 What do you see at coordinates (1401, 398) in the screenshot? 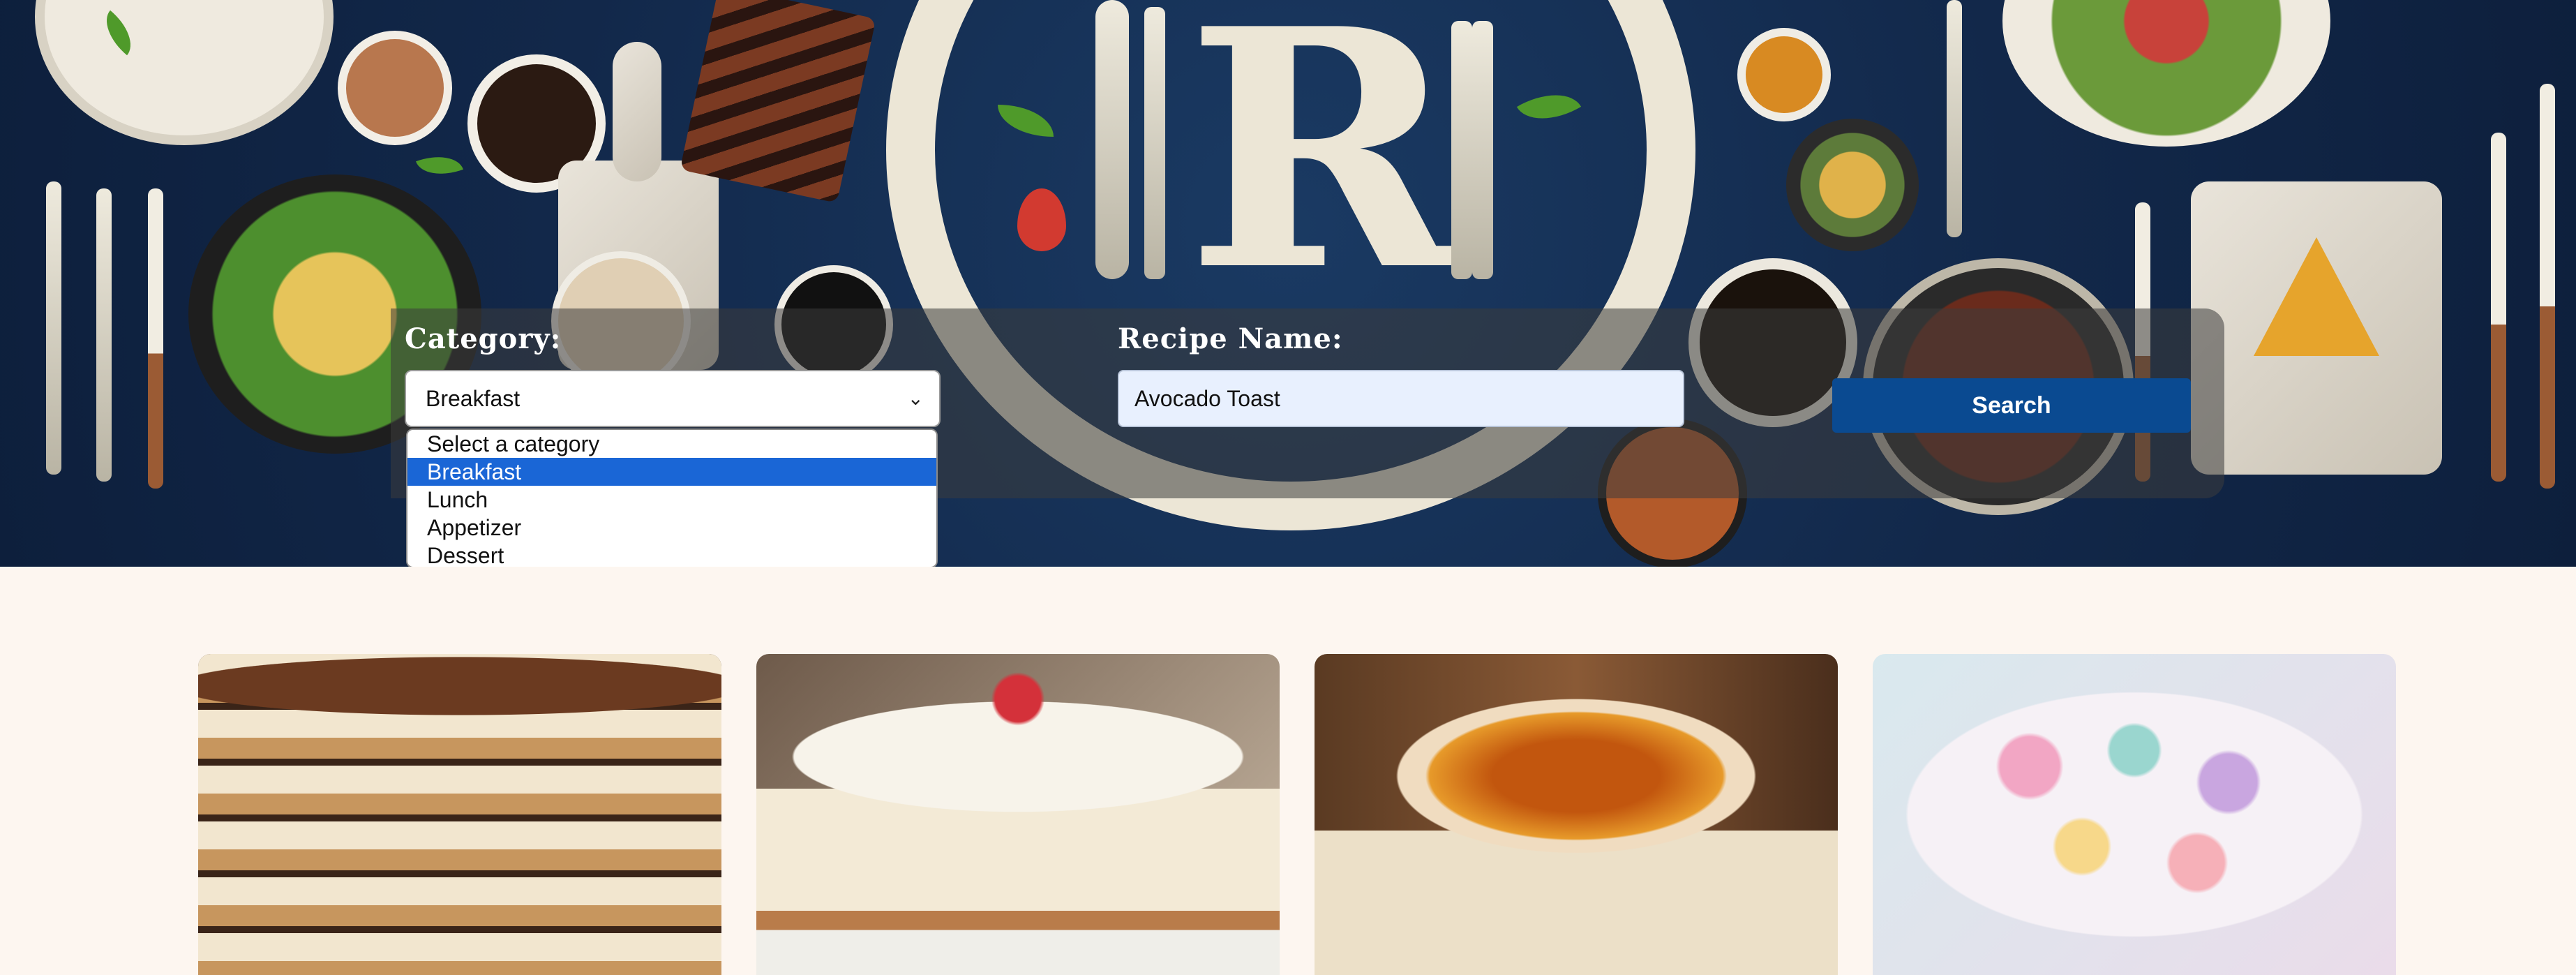
I see `recipe-name-input: Avocado Toast` at bounding box center [1401, 398].